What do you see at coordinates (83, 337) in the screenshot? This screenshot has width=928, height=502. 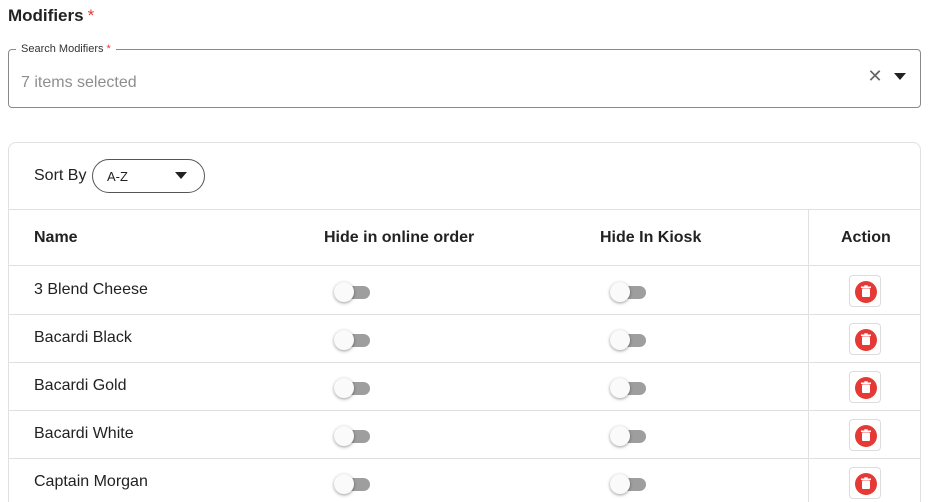 I see `modifier-name: Bacardi Black` at bounding box center [83, 337].